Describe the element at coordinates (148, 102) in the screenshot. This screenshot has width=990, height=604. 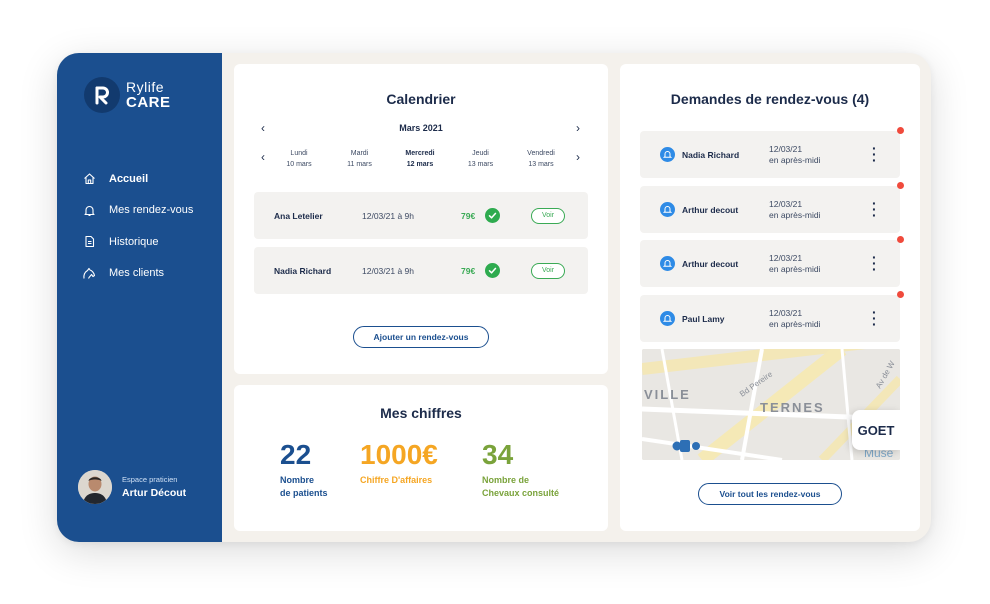
I see `brand-subname: CARE` at that location.